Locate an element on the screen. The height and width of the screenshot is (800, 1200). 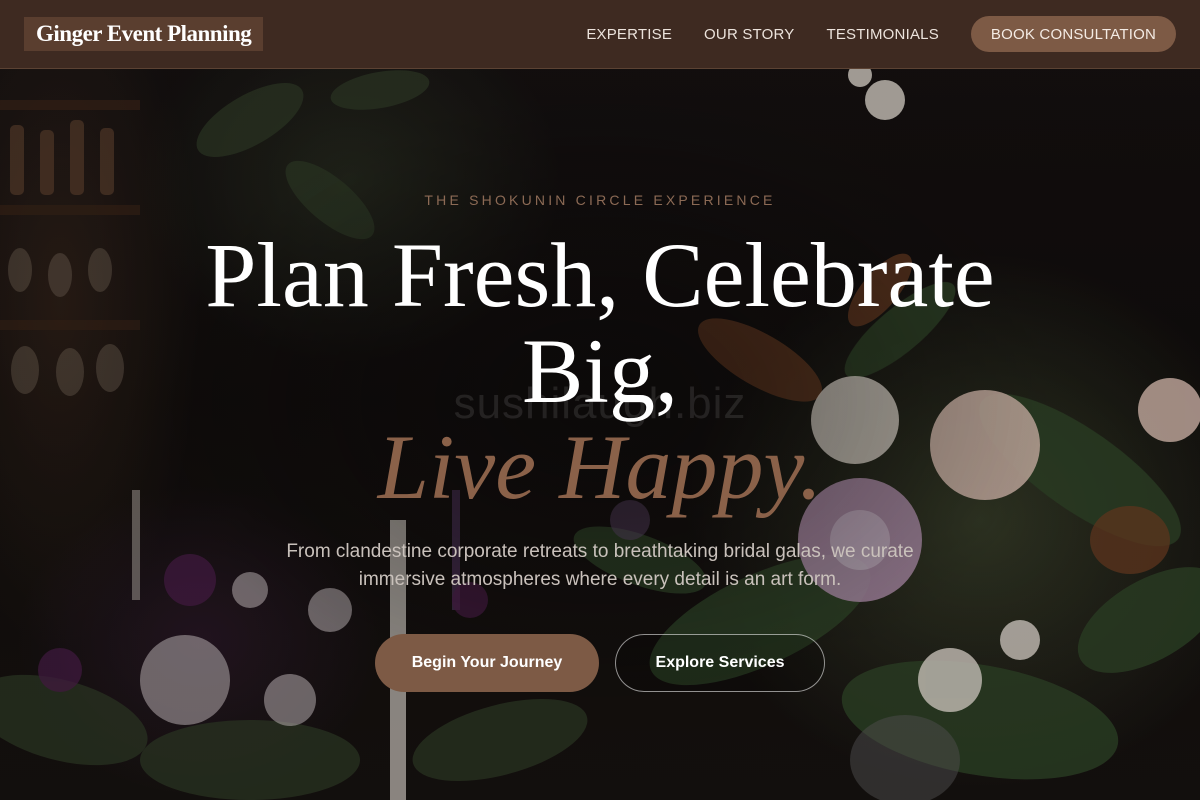
hero-eyebrow: THE SHOKUNIN CIRCLE EXPERIENCE is located at coordinates (600, 200).